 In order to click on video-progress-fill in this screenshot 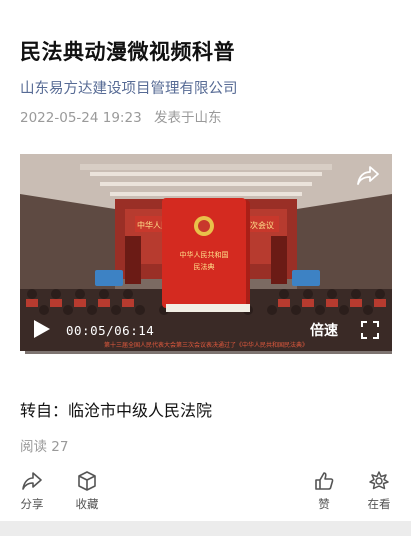, I will do `click(22, 352)`.